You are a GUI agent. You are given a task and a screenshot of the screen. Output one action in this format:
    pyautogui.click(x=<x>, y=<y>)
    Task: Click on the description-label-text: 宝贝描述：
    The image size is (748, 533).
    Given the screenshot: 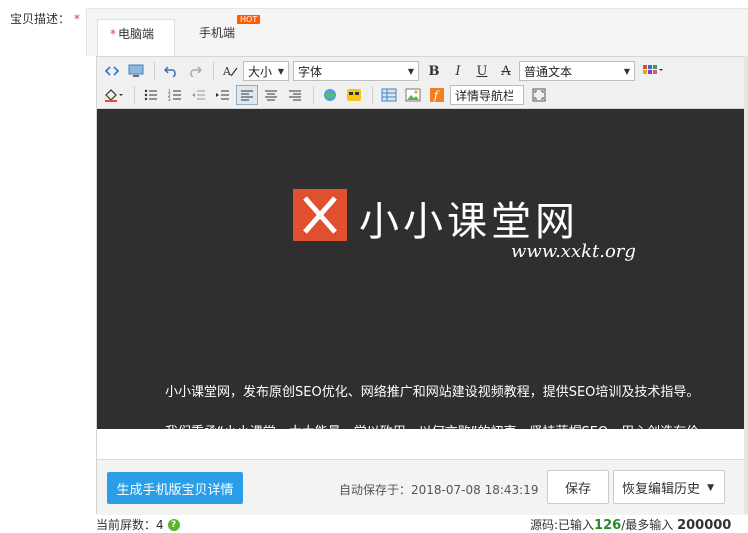 What is the action you would take?
    pyautogui.click(x=40, y=19)
    